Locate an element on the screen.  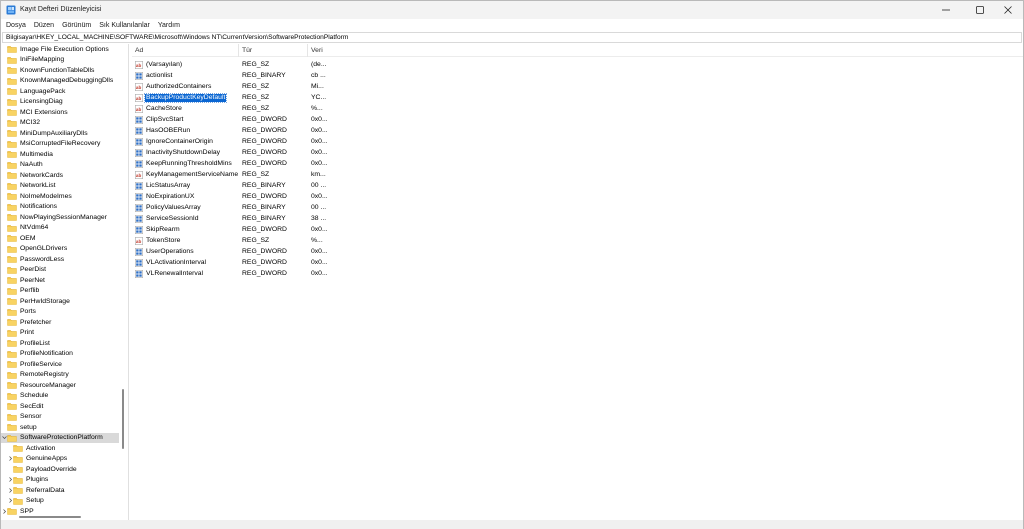
tree-item: PeerNet is located at coordinates (60, 280).